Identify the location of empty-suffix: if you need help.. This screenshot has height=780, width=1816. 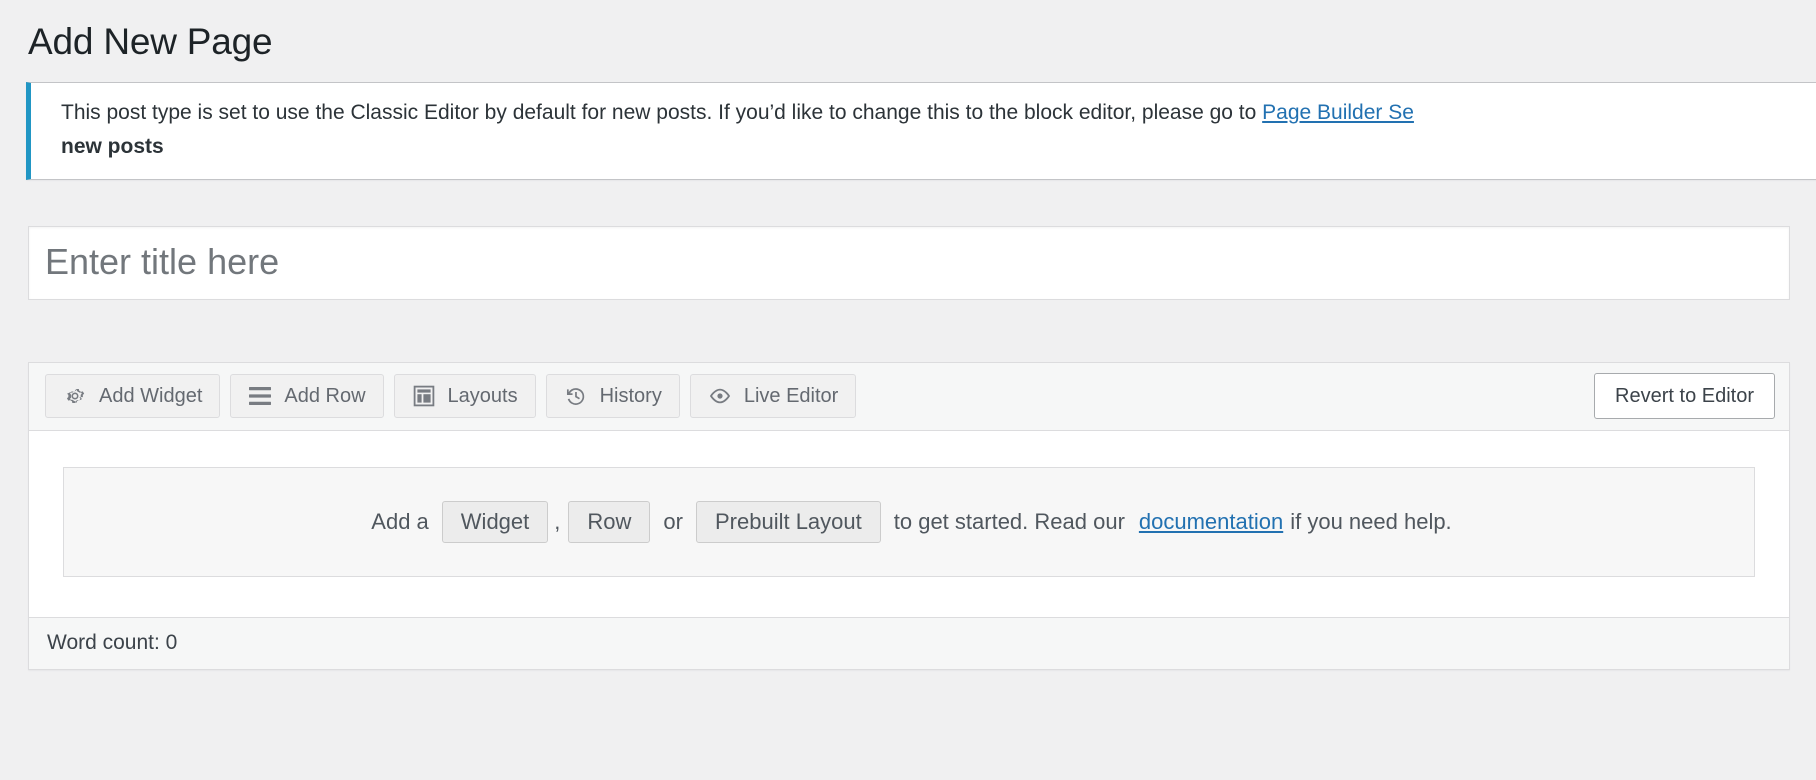
(1371, 522).